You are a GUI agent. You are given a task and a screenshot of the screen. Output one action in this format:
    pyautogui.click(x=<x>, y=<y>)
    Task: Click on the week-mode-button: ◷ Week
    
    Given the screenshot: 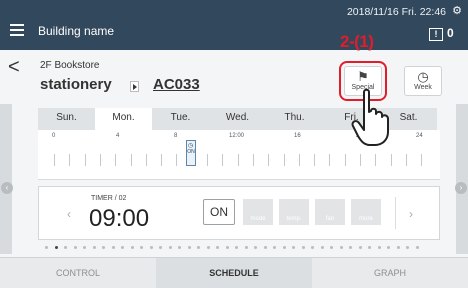 What is the action you would take?
    pyautogui.click(x=423, y=81)
    